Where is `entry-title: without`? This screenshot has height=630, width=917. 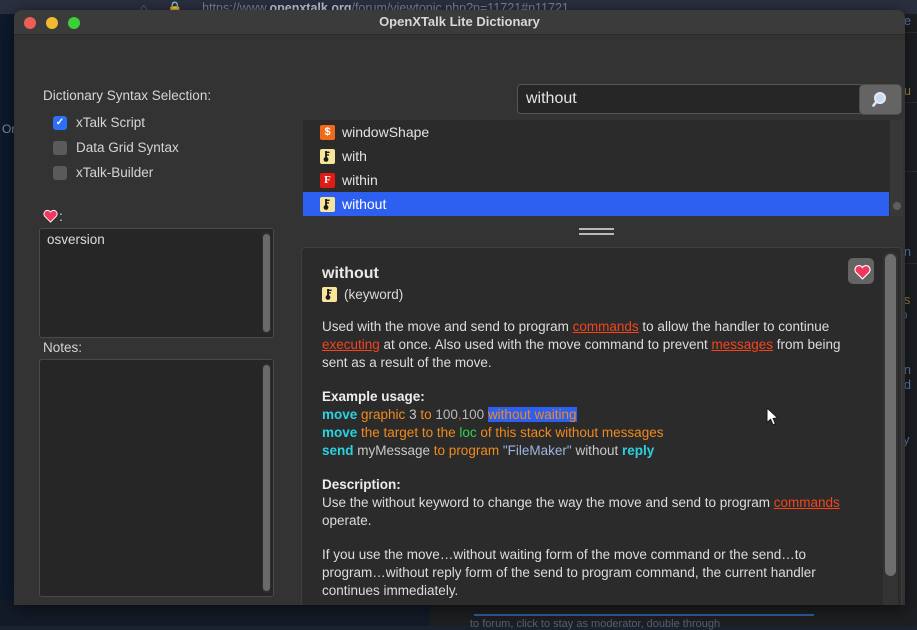 entry-title: without is located at coordinates (591, 274).